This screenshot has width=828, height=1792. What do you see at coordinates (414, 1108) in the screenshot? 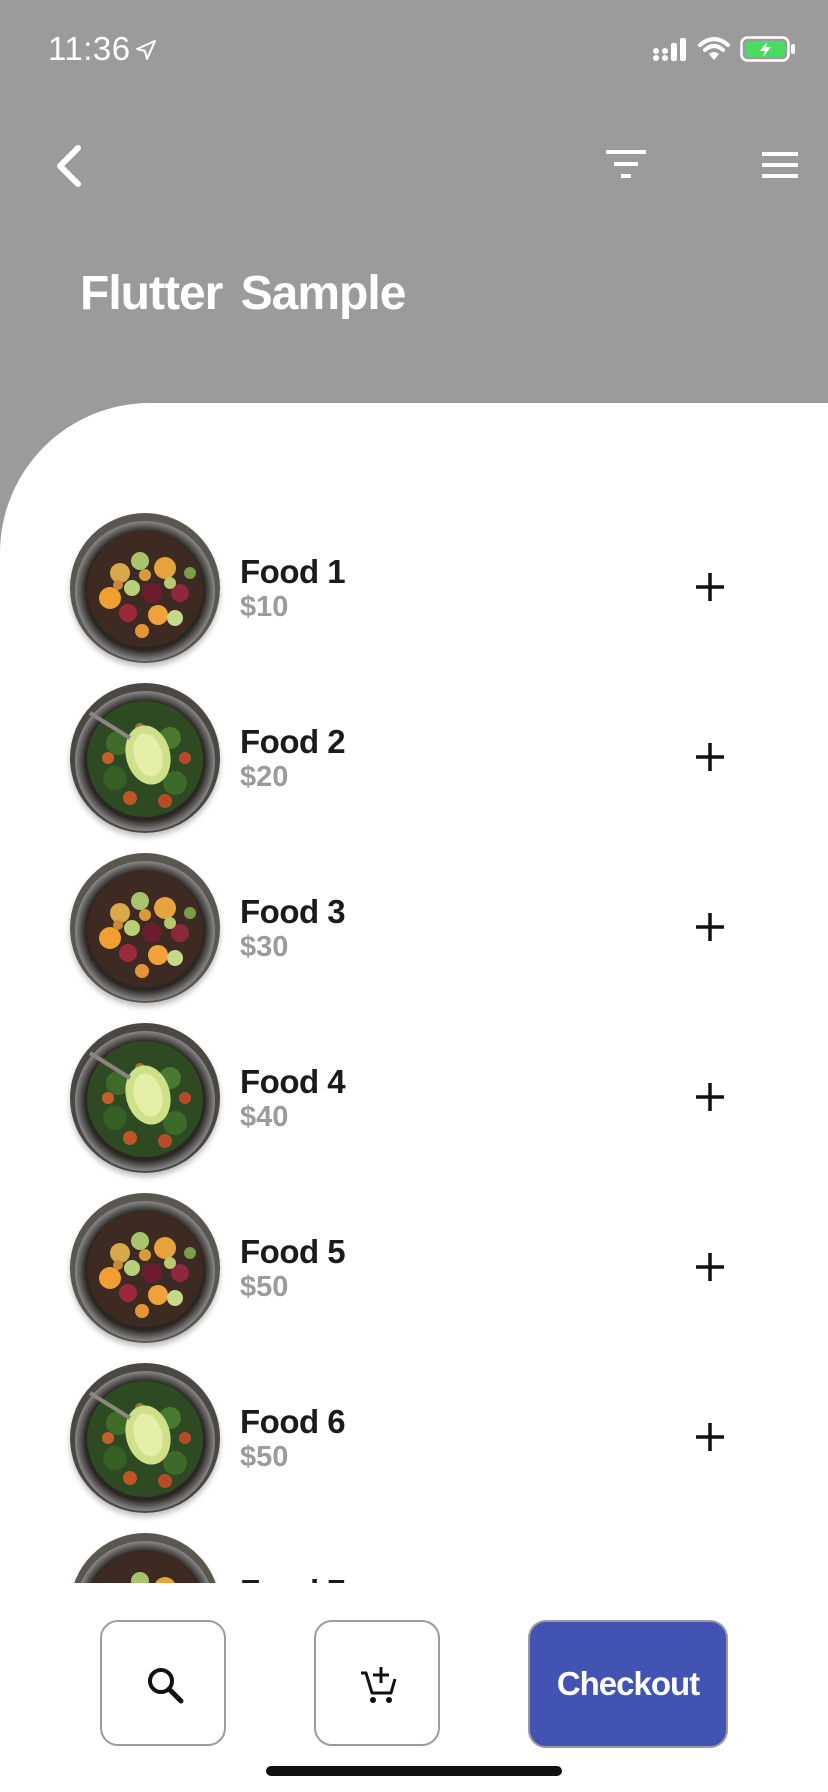
I see `list-item: Food 4 $40` at bounding box center [414, 1108].